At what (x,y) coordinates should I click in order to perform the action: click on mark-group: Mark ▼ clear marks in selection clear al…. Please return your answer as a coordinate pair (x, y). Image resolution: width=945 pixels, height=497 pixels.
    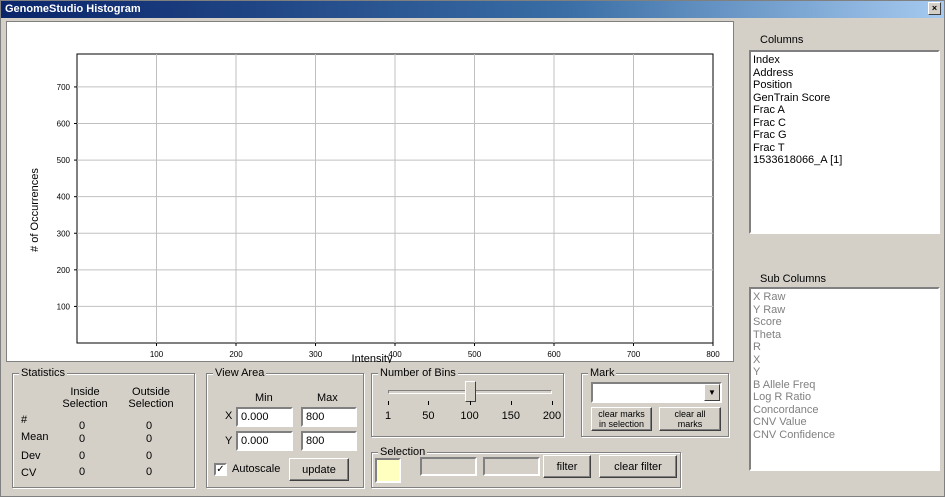
    Looking at the image, I should click on (655, 402).